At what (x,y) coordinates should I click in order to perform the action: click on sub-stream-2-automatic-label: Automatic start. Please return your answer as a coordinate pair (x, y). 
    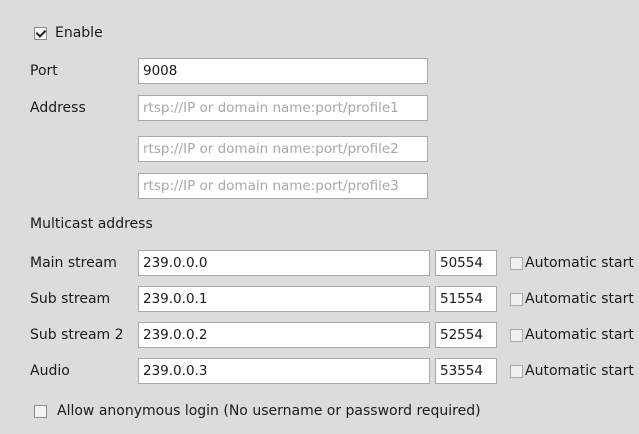
    Looking at the image, I should click on (579, 335).